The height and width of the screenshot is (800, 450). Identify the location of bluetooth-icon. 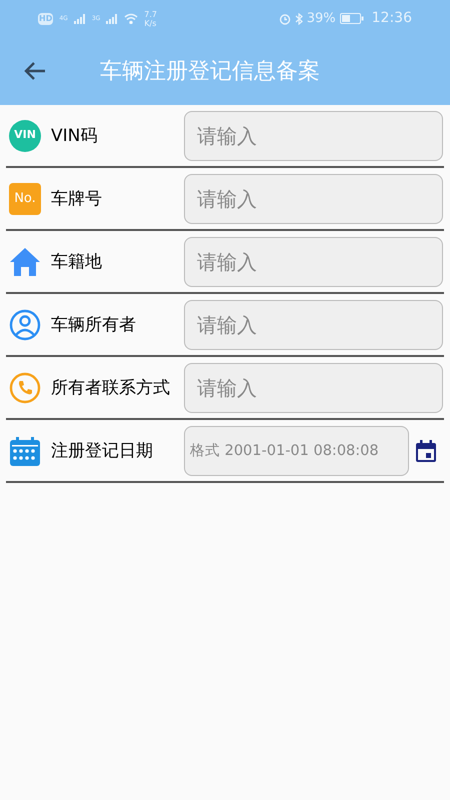
(298, 18).